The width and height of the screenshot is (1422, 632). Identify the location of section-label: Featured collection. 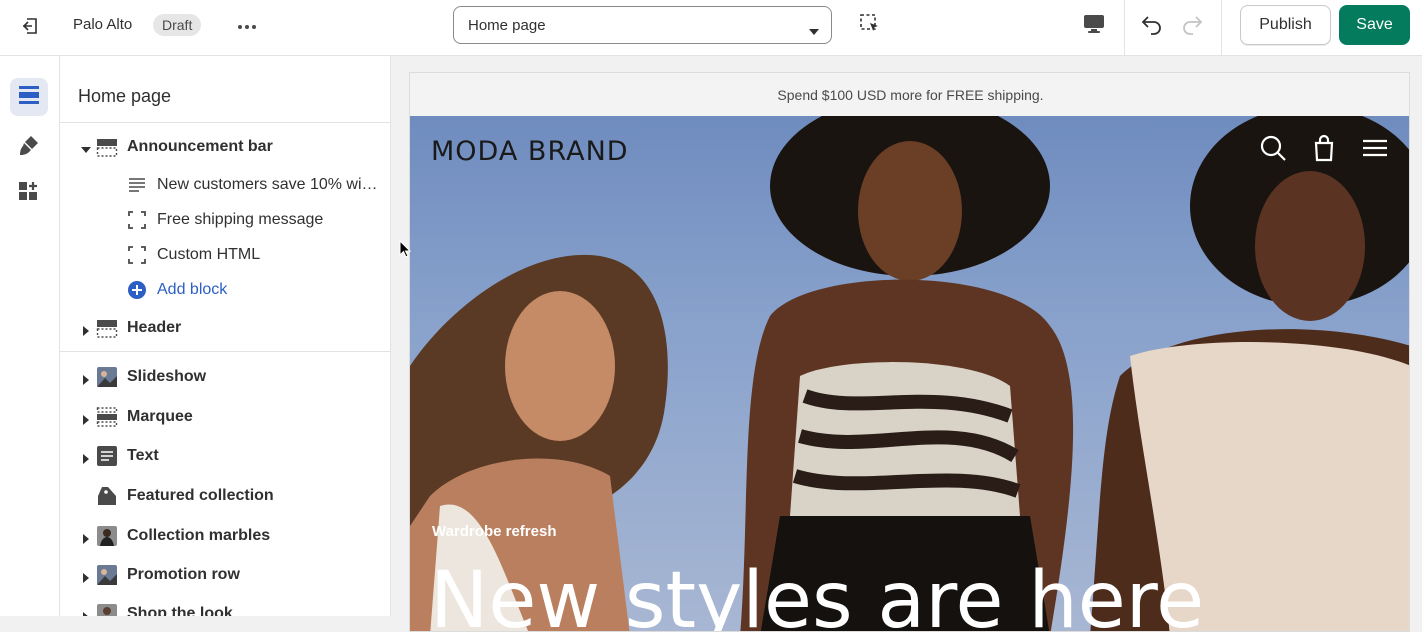
(200, 495).